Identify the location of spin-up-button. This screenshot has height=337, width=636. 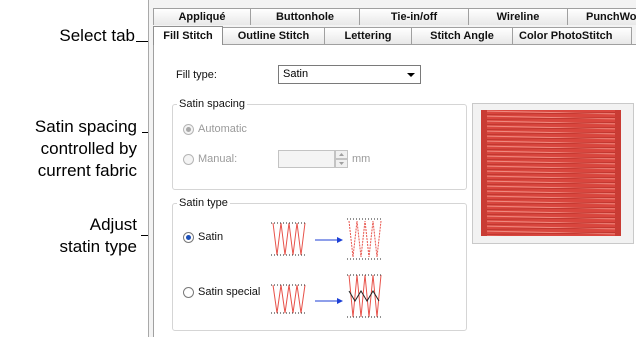
(341, 154).